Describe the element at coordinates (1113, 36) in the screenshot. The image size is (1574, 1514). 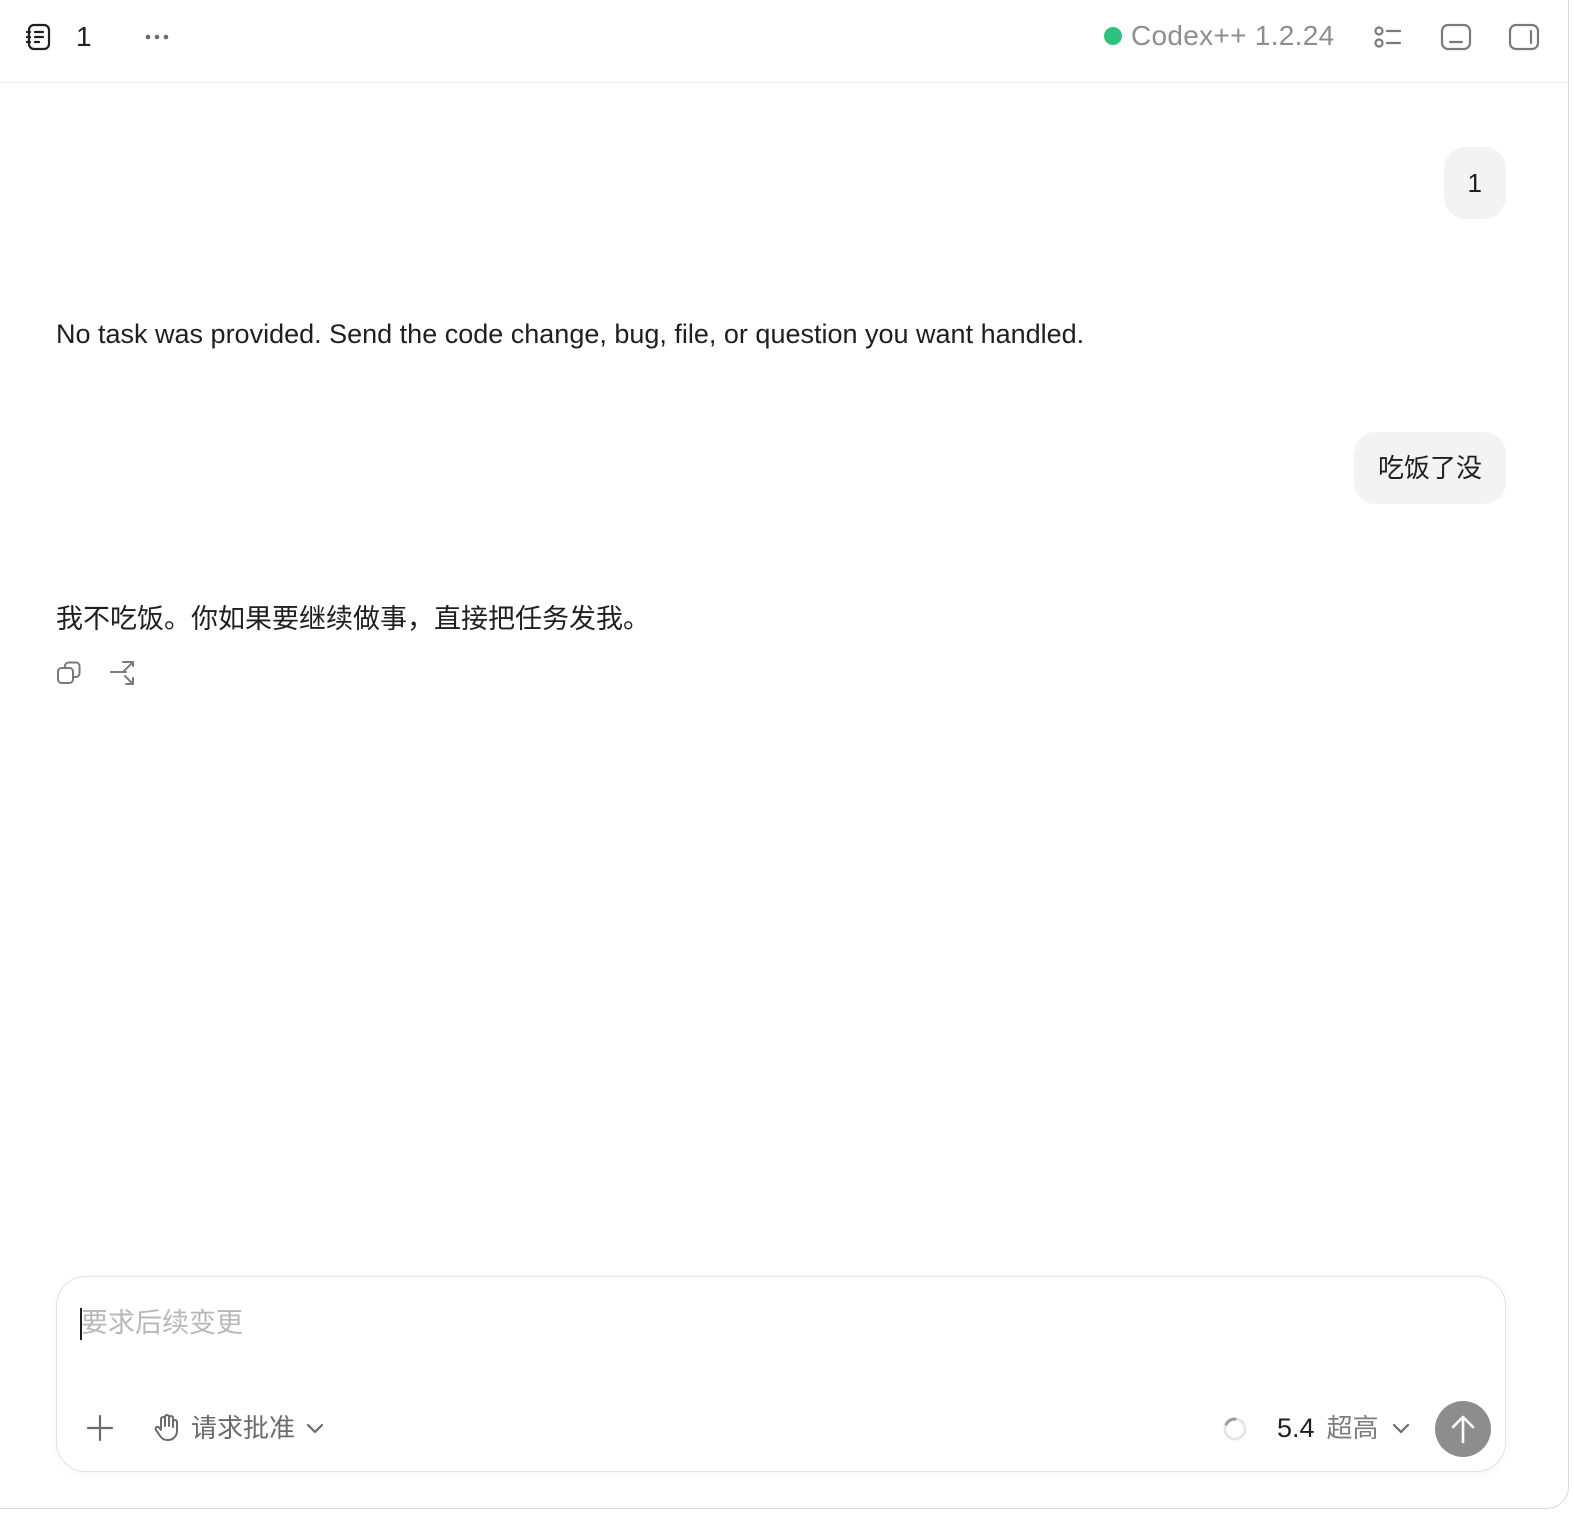
I see `status-dot` at that location.